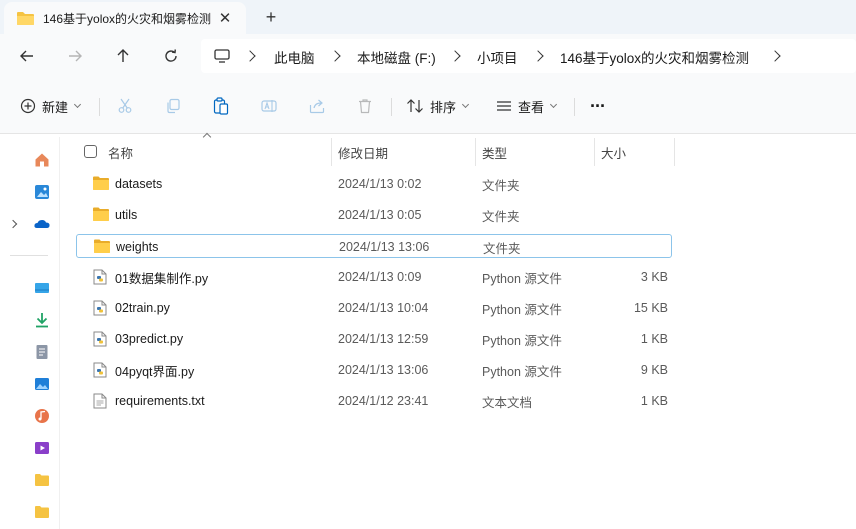 Image resolution: width=856 pixels, height=529 pixels. I want to click on file-date: 2024/1/12 23:41, so click(383, 401).